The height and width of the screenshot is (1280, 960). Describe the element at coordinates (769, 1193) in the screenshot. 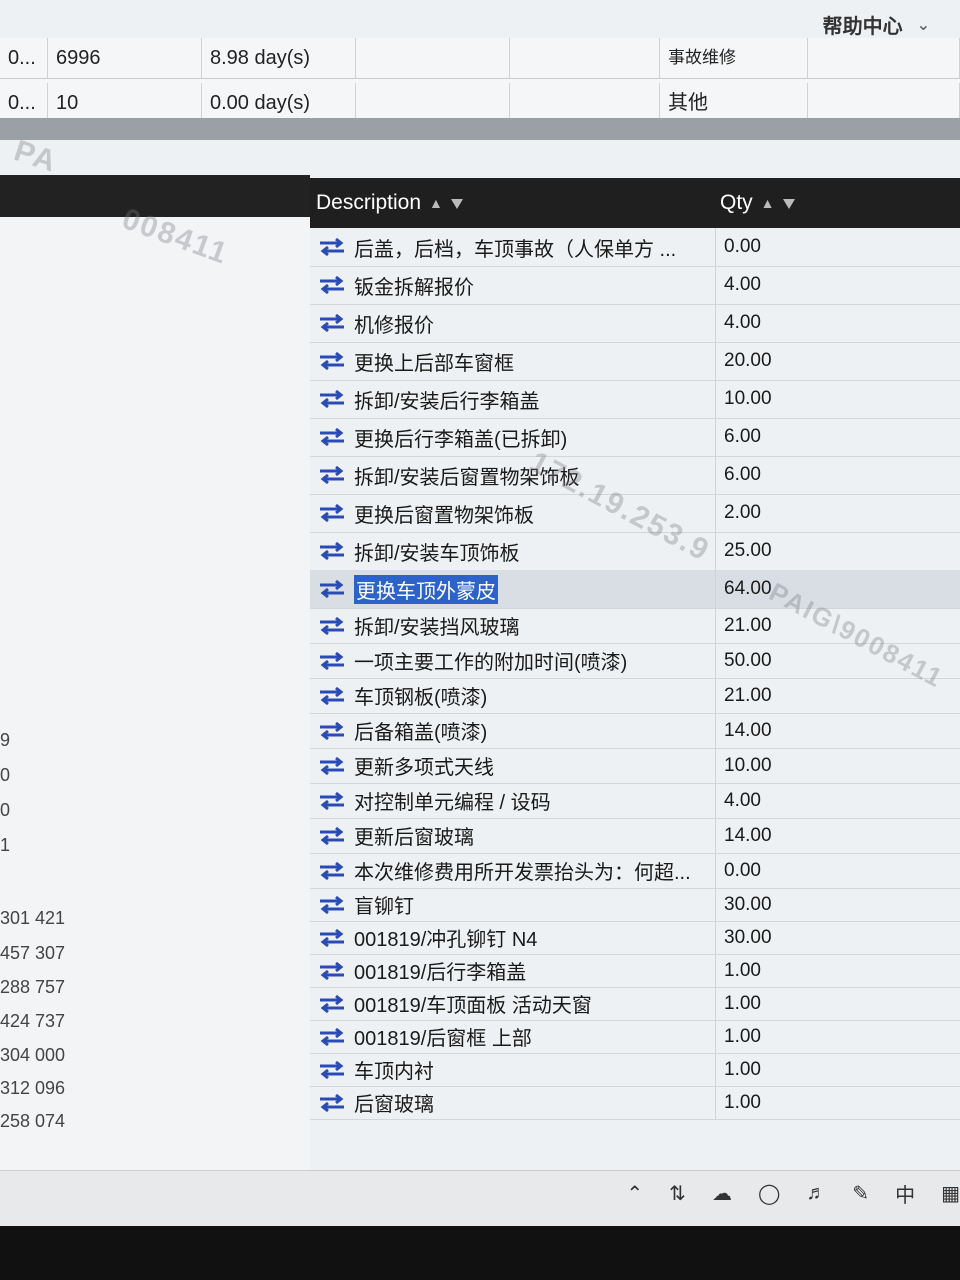

I see `globe-icon: ◯` at that location.